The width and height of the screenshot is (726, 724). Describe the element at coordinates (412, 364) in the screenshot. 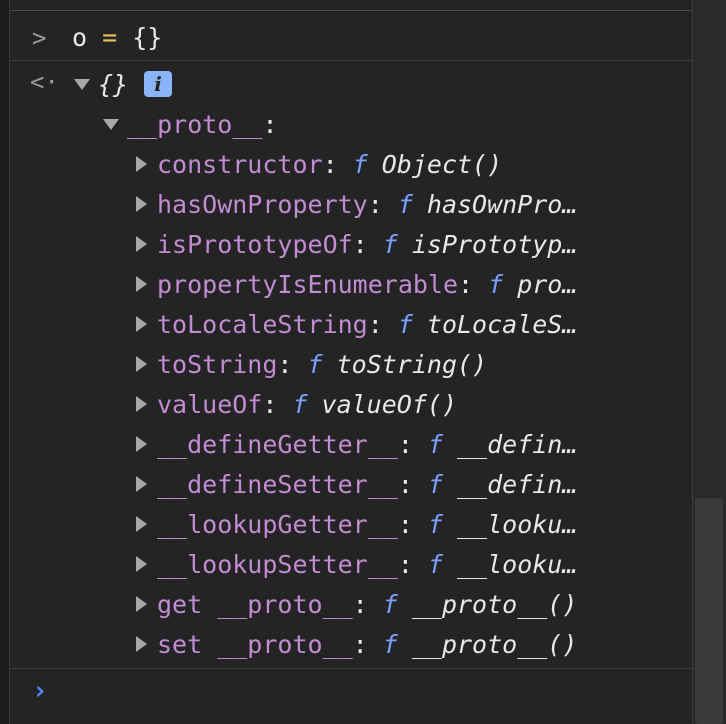

I see `entry-function-name: toString()` at that location.